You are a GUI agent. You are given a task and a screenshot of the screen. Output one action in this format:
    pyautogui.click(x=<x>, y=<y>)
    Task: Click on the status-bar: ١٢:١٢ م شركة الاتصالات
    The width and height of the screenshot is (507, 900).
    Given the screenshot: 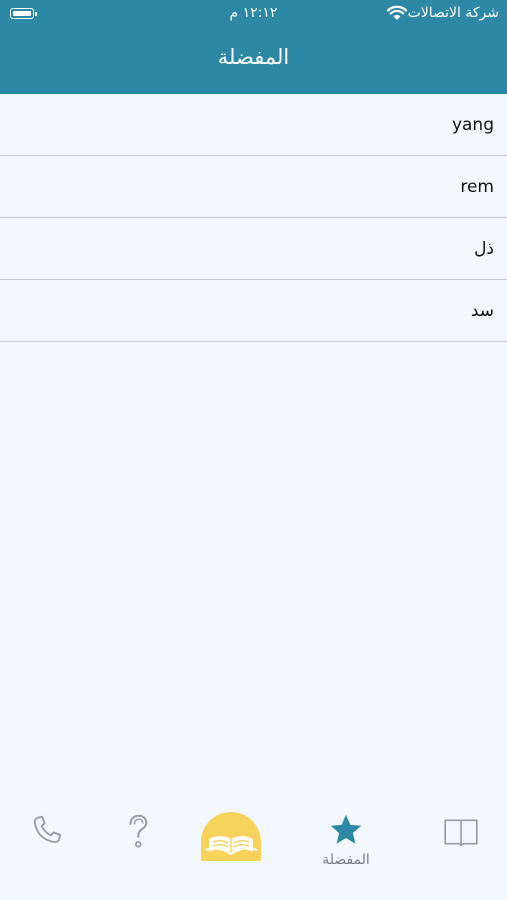 What is the action you would take?
    pyautogui.click(x=253, y=15)
    